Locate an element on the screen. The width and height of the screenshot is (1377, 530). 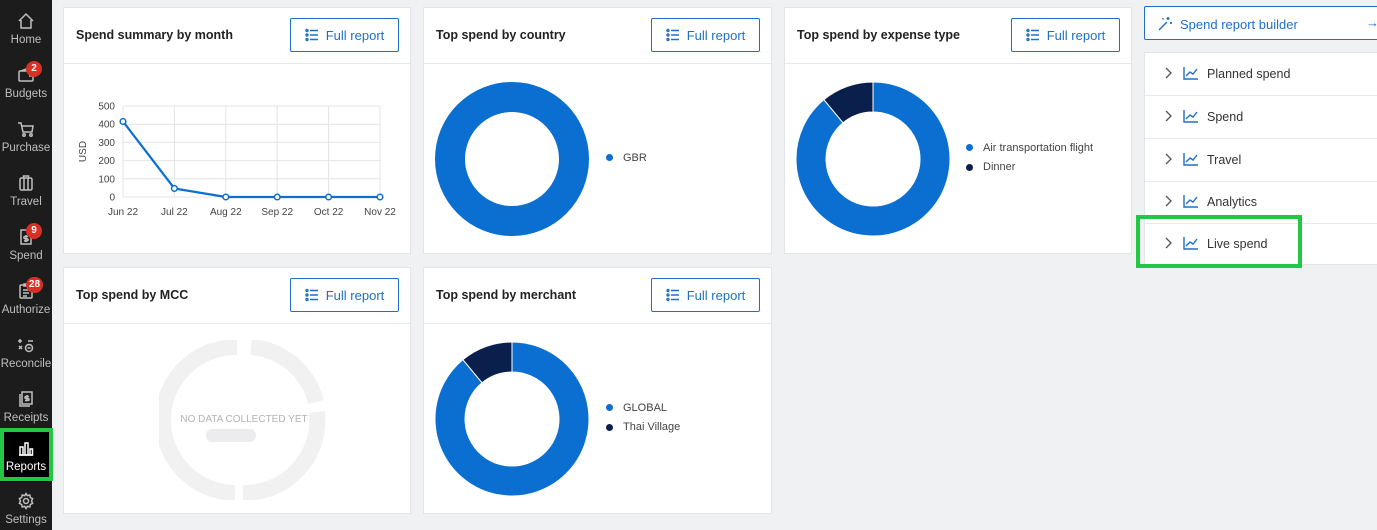
legend-item: GBR is located at coordinates (626, 158).